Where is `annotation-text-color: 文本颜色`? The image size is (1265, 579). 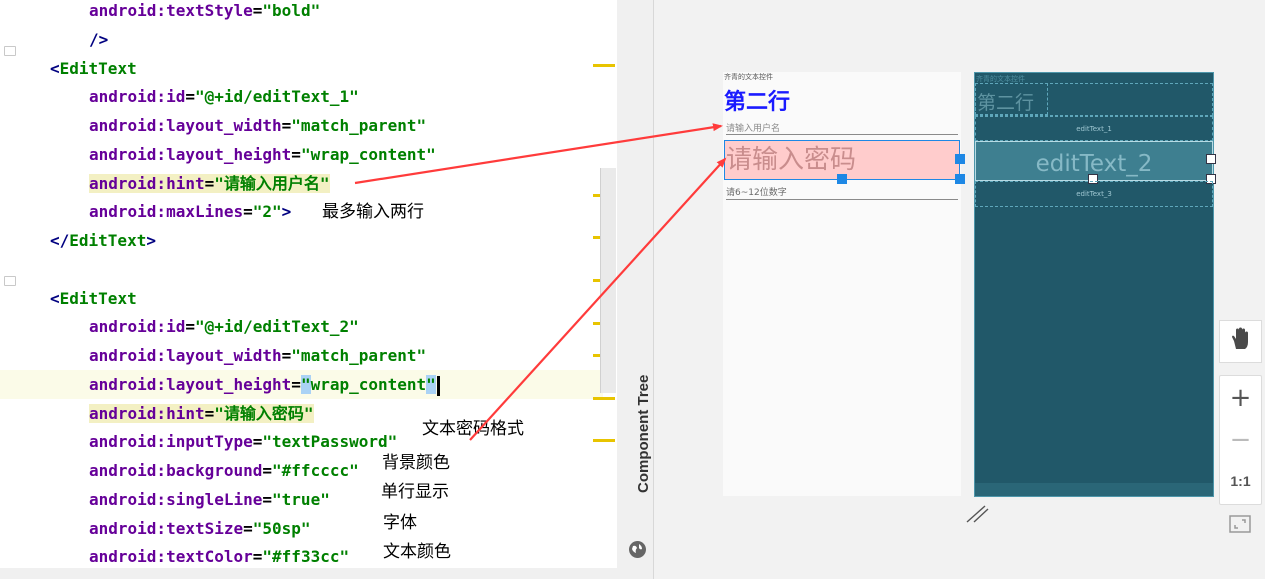
annotation-text-color: 文本颜色 is located at coordinates (417, 552).